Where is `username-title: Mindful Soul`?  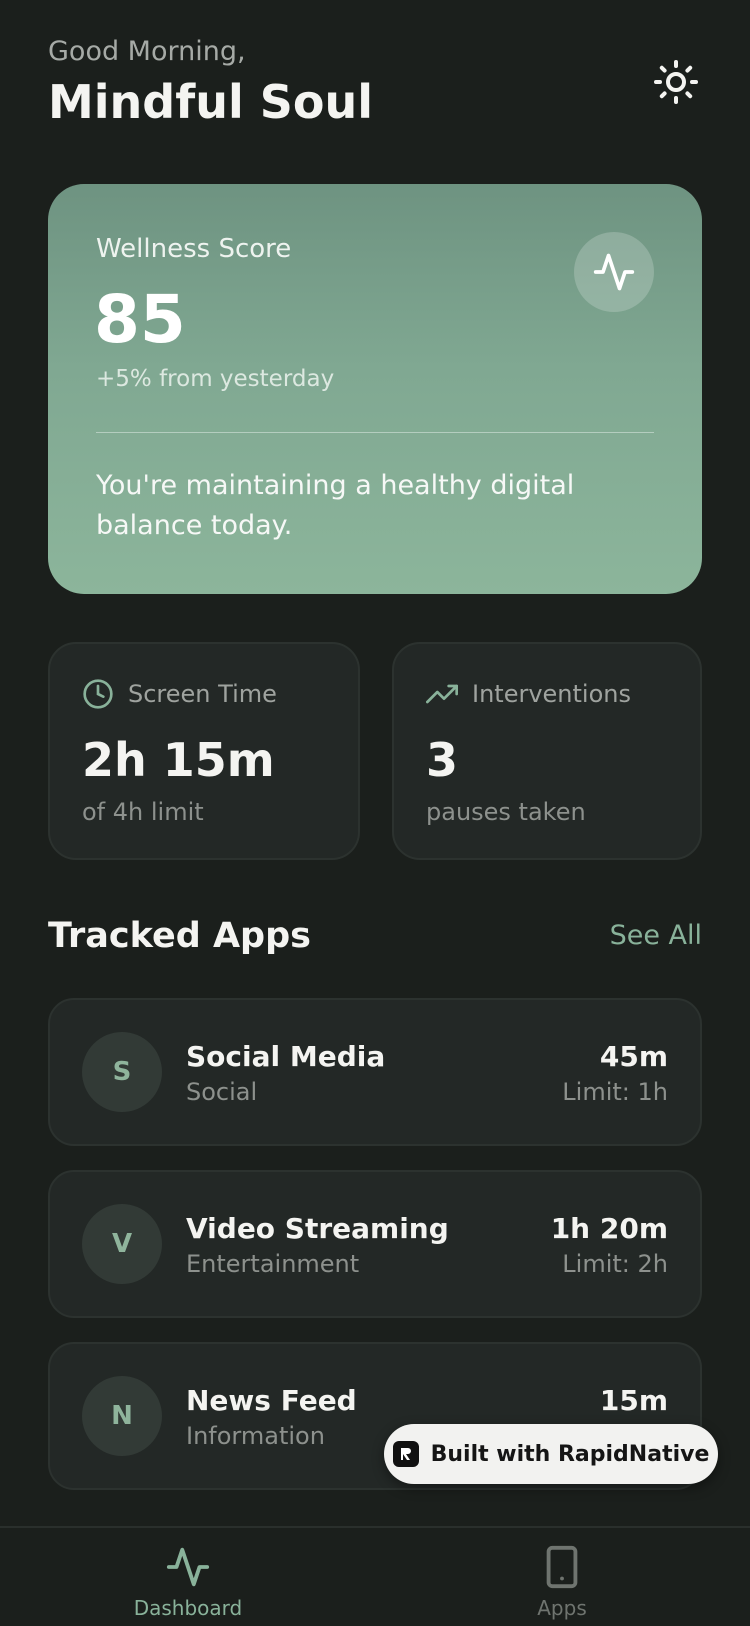 username-title: Mindful Soul is located at coordinates (211, 102).